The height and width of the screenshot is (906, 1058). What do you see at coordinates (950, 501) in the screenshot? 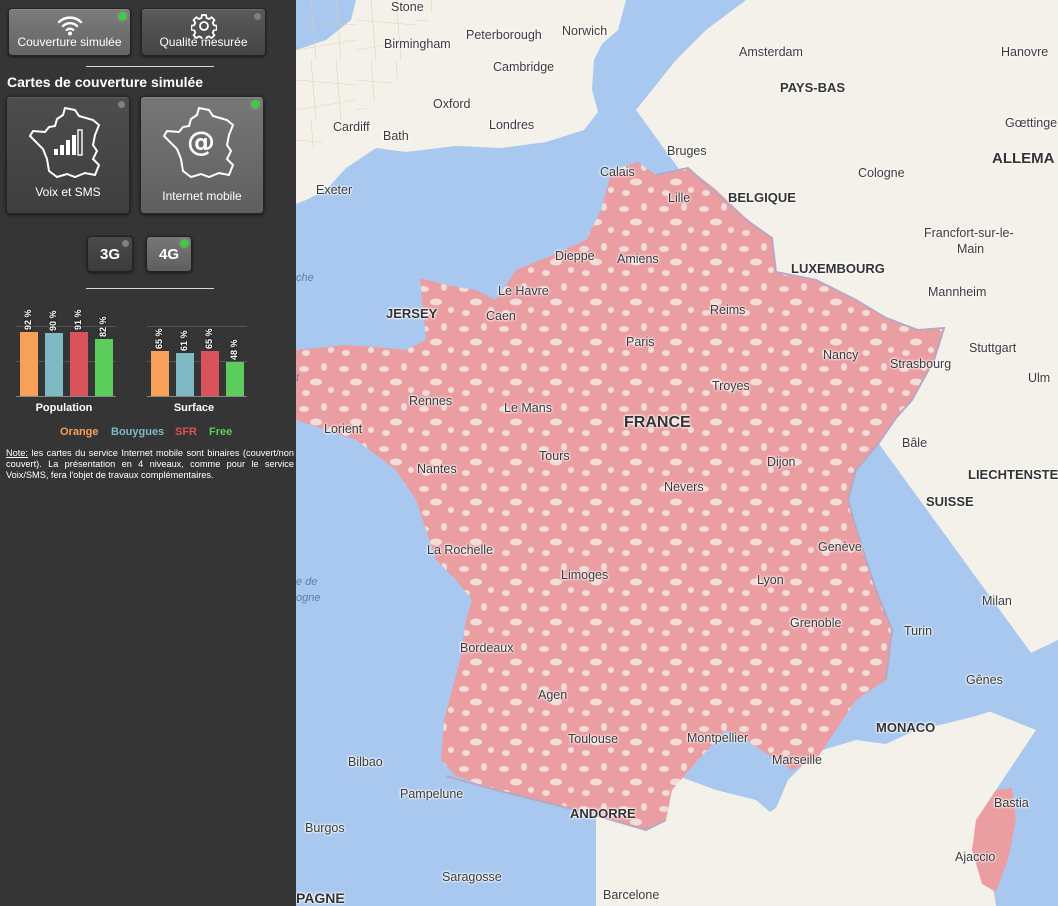
I see `country-label: SUISSE` at bounding box center [950, 501].